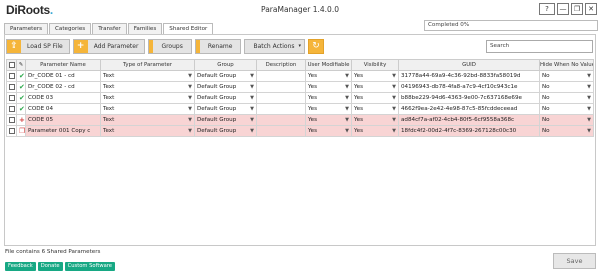  I want to click on select-all-header, so click(11, 65).